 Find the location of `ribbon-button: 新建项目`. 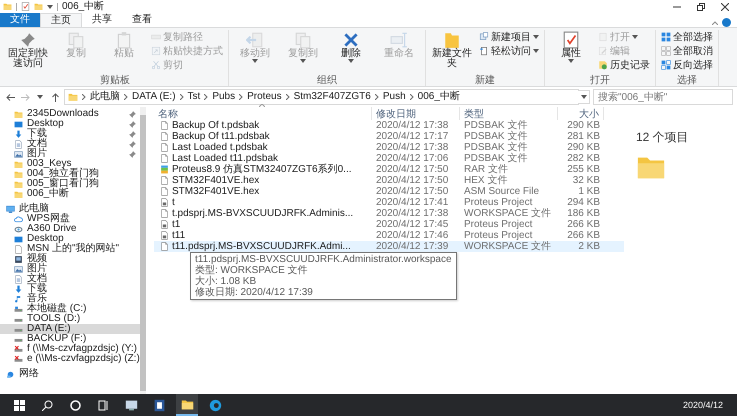

ribbon-button: 新建项目 is located at coordinates (509, 36).